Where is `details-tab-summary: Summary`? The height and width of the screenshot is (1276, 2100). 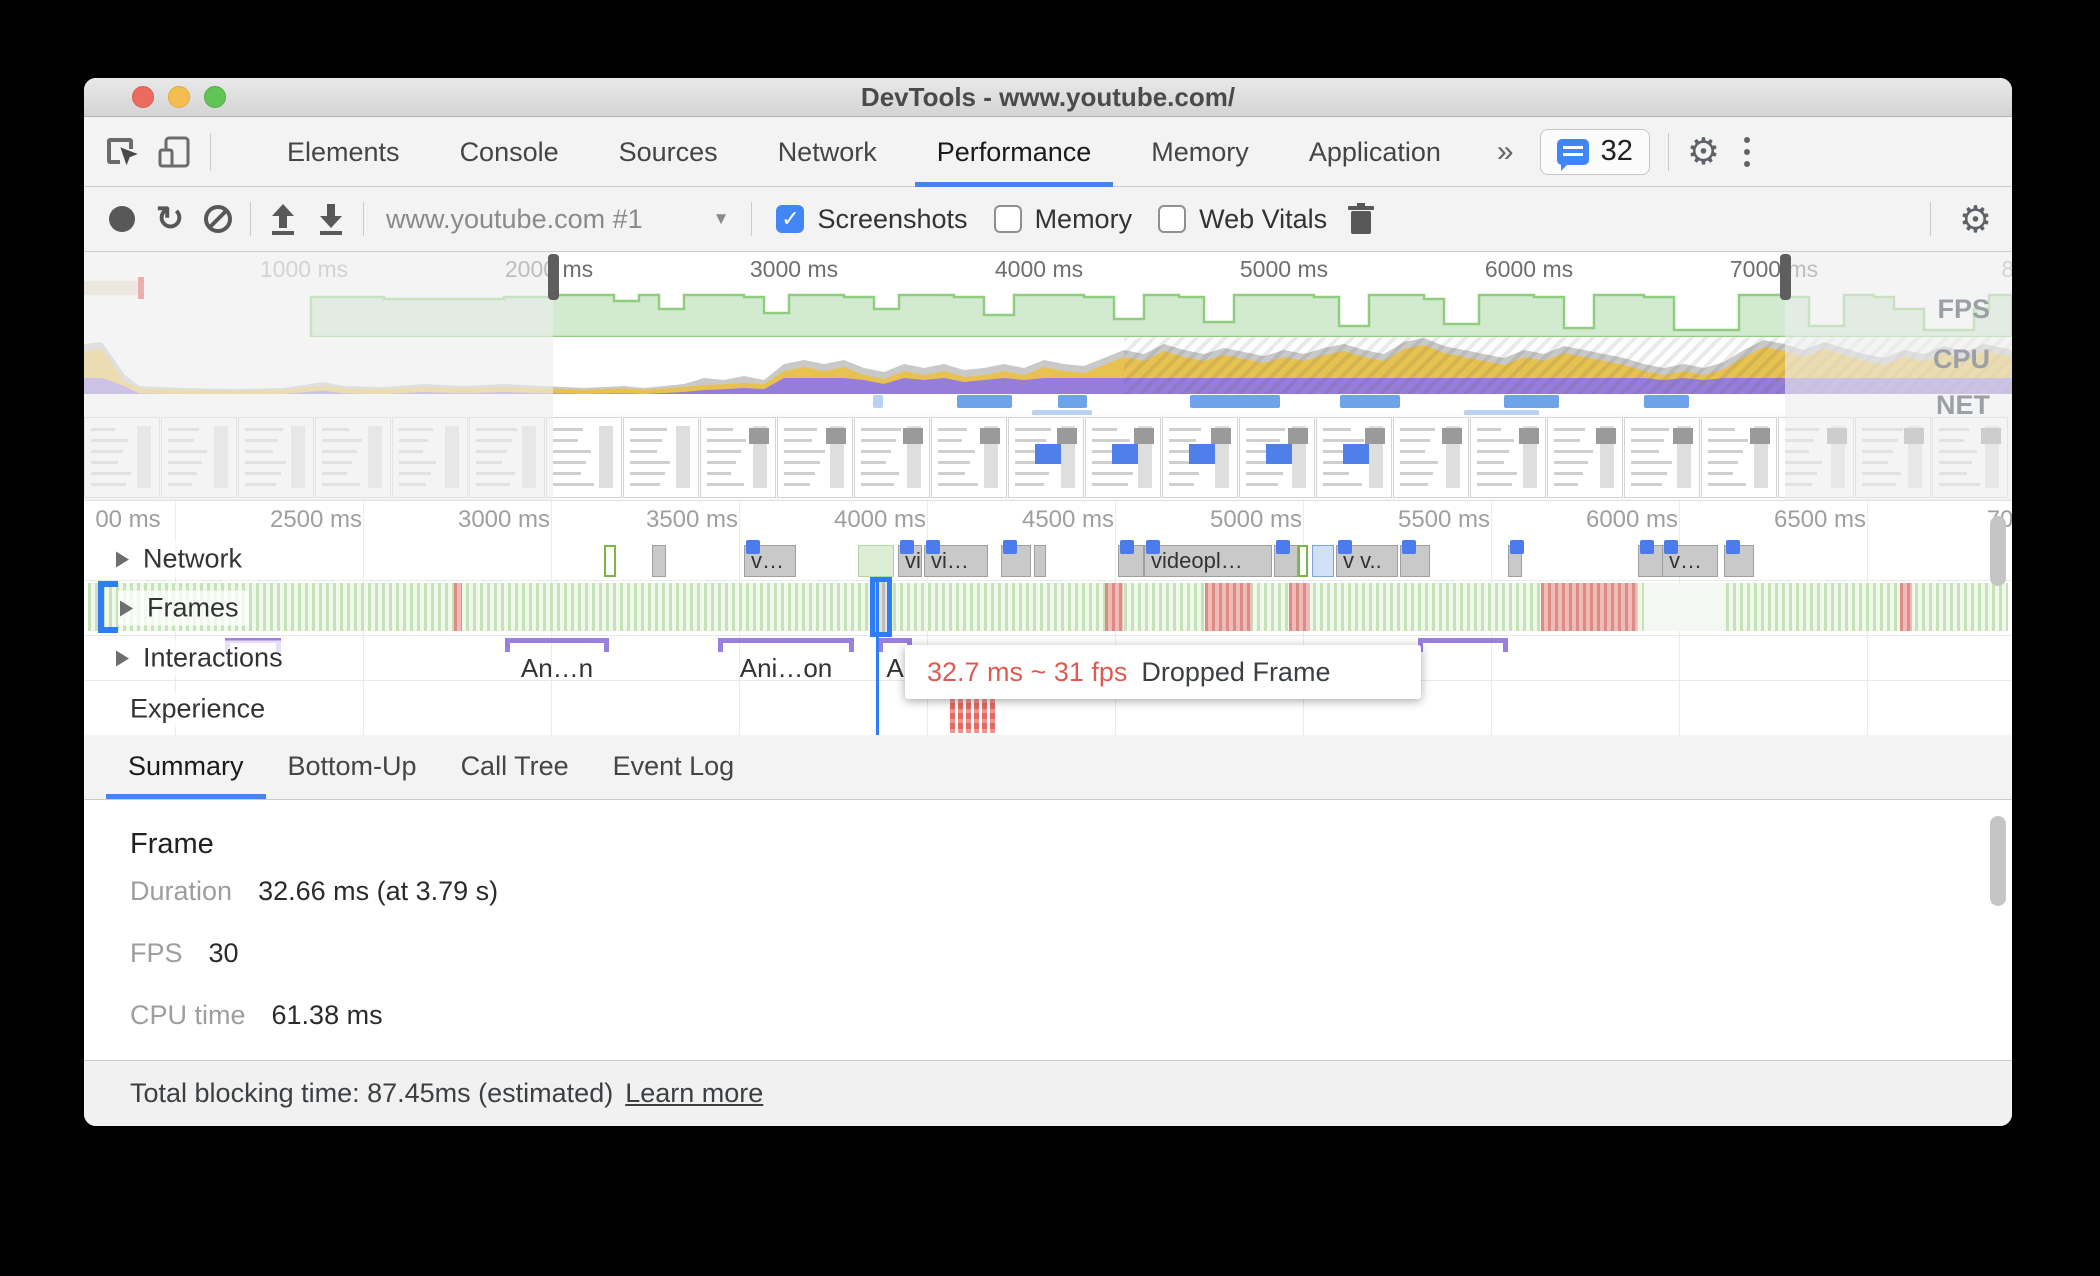
details-tab-summary: Summary is located at coordinates (186, 767).